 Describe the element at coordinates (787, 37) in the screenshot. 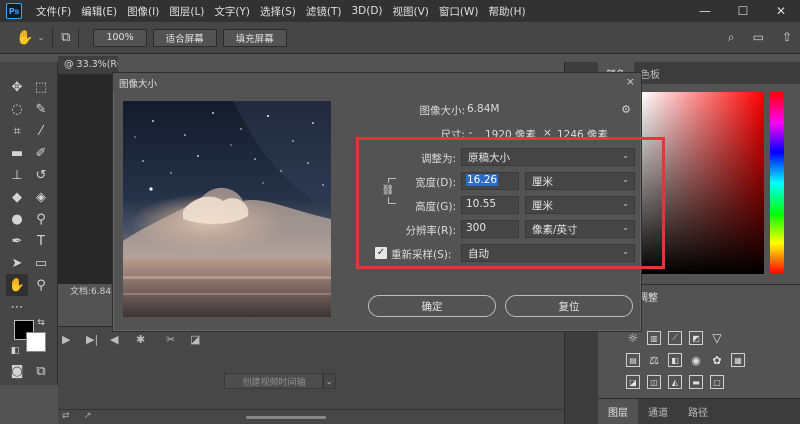

I see `share-icon: ⇧` at that location.